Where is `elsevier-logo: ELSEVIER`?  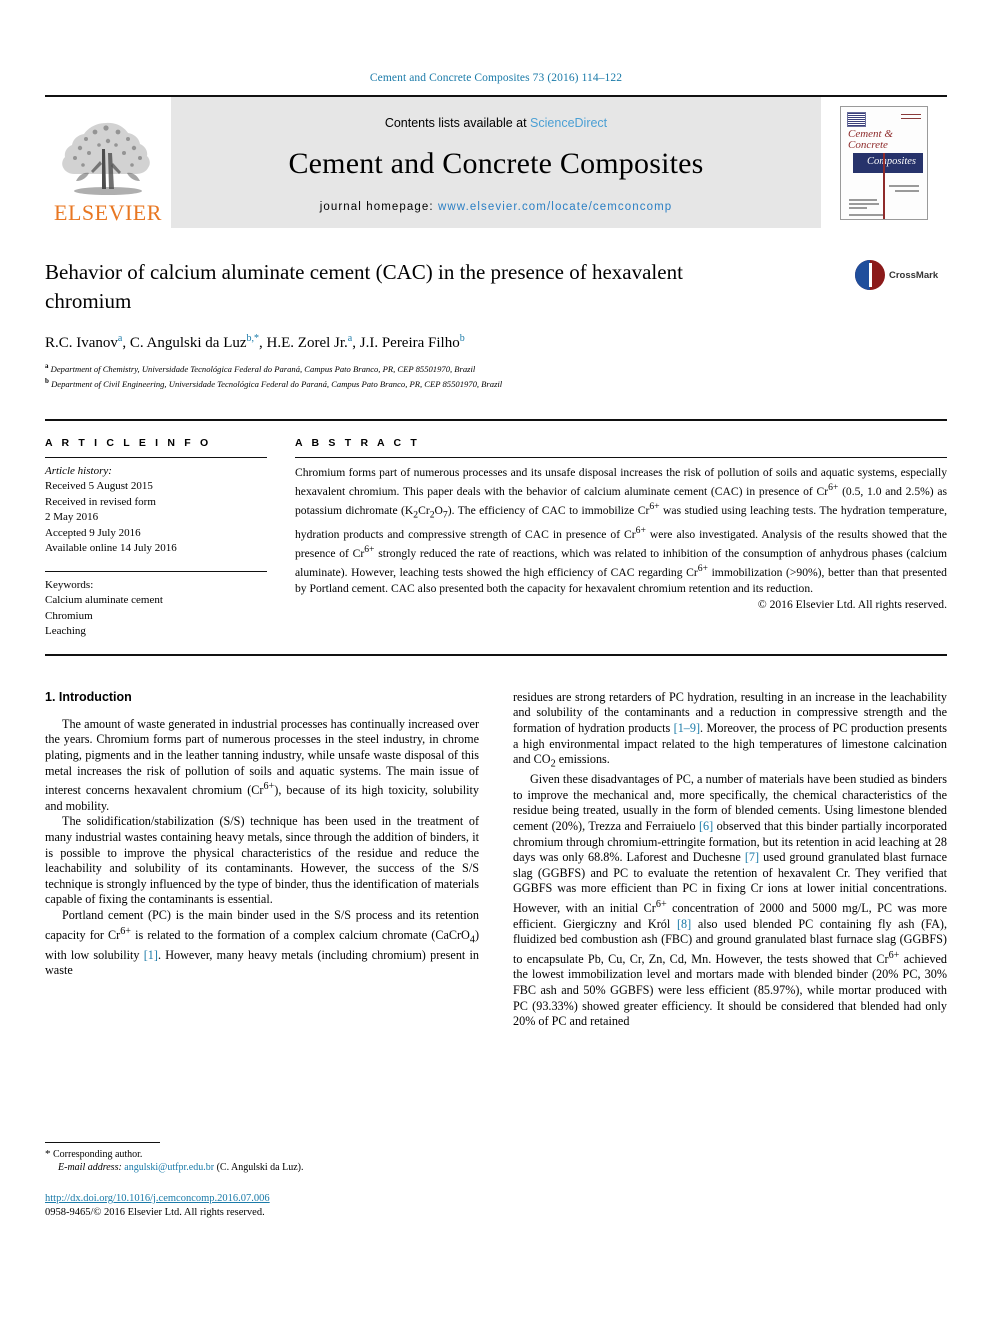 elsevier-logo: ELSEVIER is located at coordinates (108, 162).